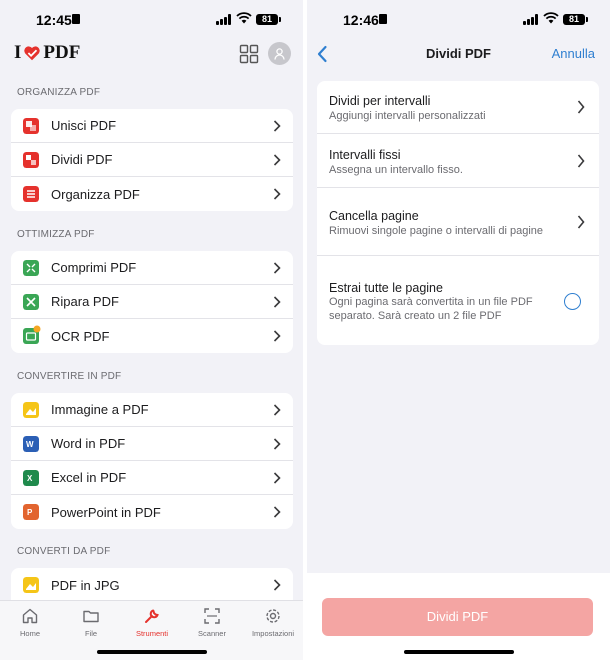  I want to click on bottom-action-panel: Dividi PDF, so click(458, 616).